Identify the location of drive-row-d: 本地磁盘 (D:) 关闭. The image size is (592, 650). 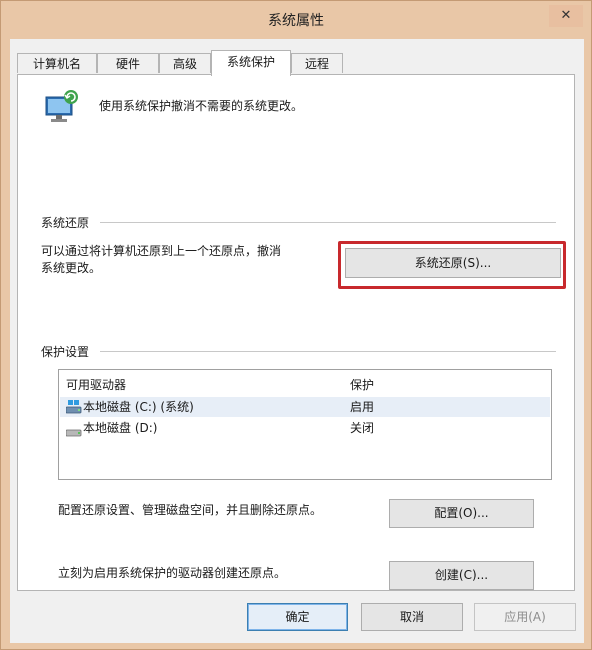
(305, 428).